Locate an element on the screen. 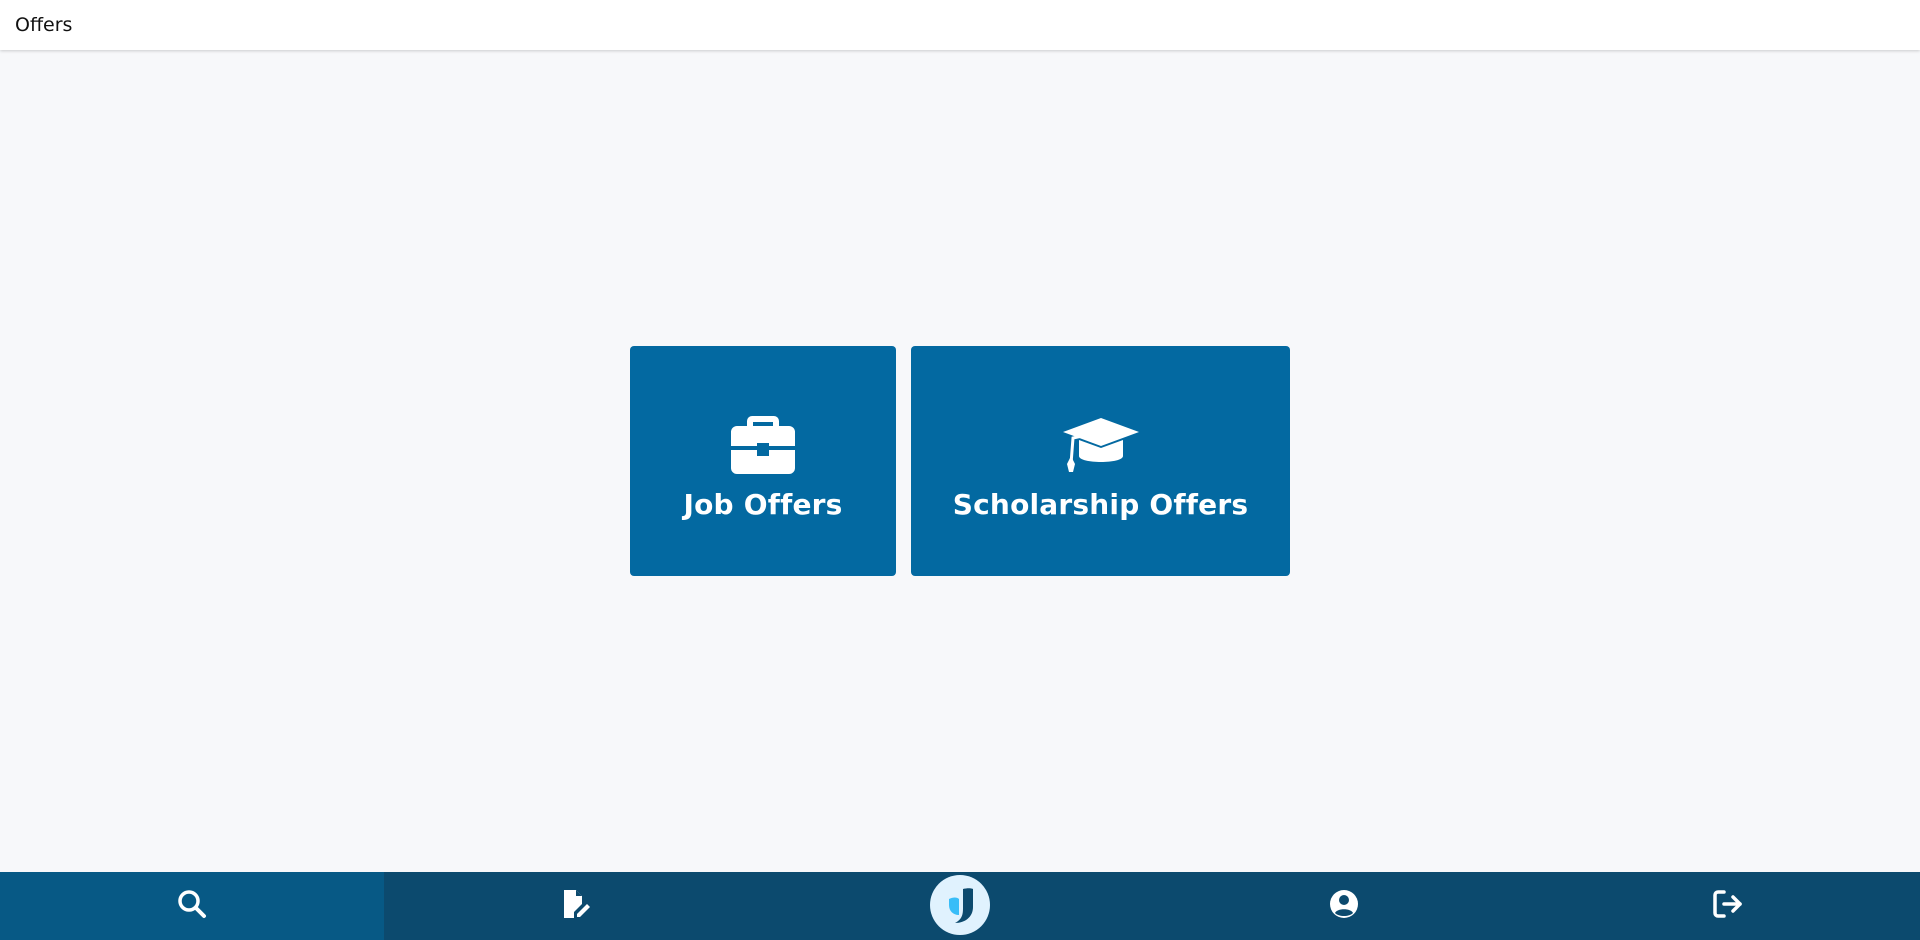  job-offers-tile: Job Offers is located at coordinates (763, 461).